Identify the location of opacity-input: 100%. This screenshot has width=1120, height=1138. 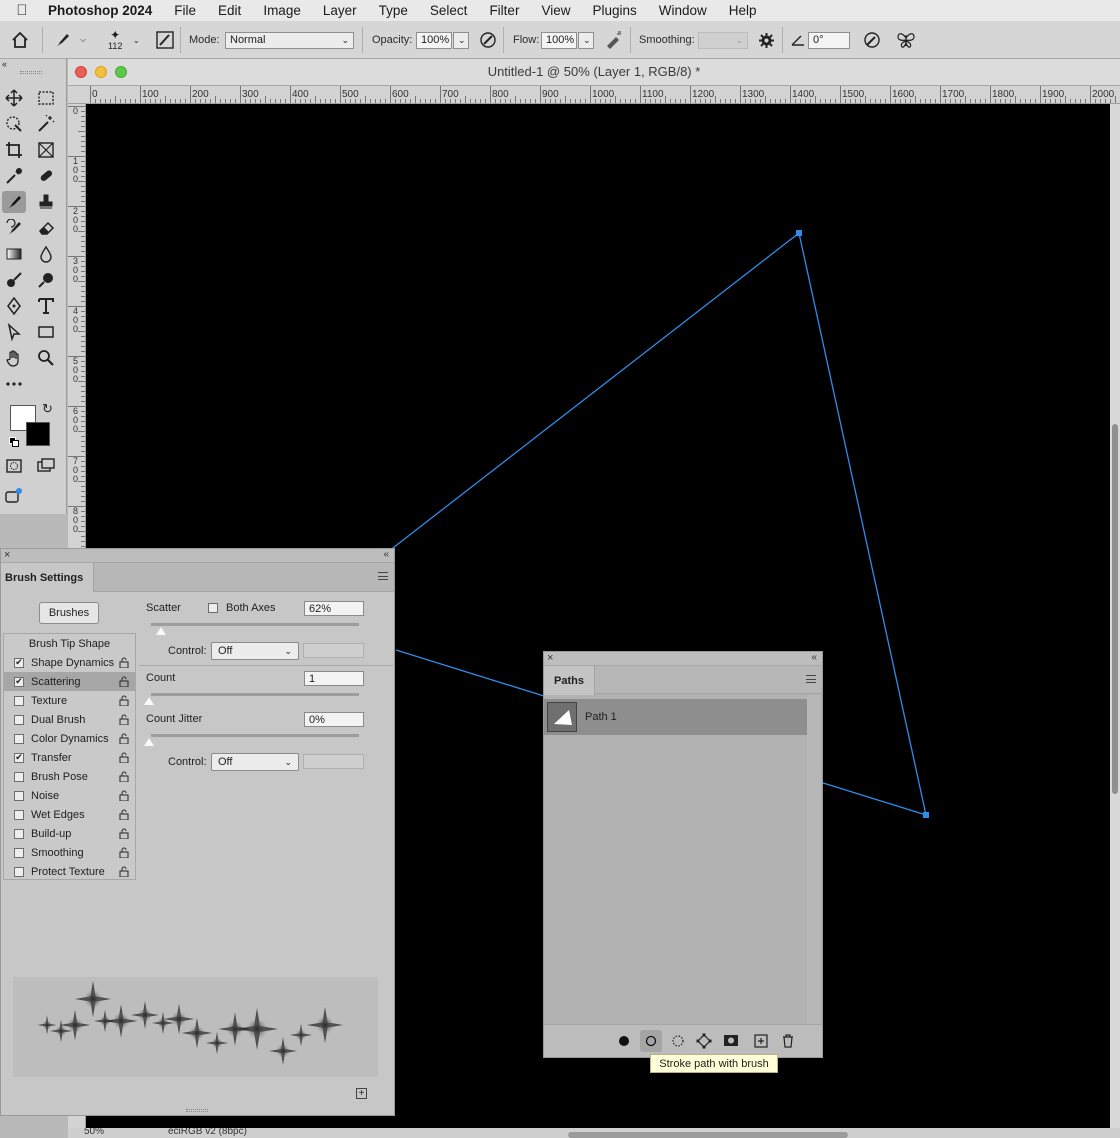
(434, 40).